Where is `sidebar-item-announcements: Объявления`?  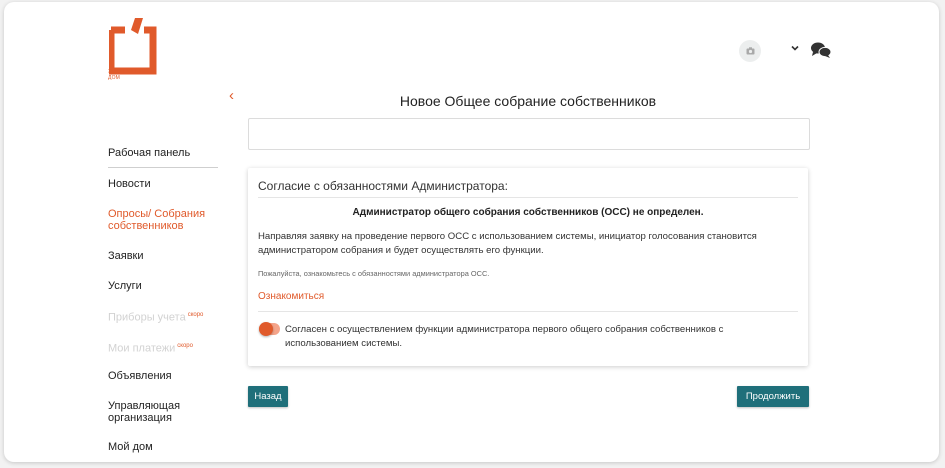 sidebar-item-announcements: Объявления is located at coordinates (166, 376).